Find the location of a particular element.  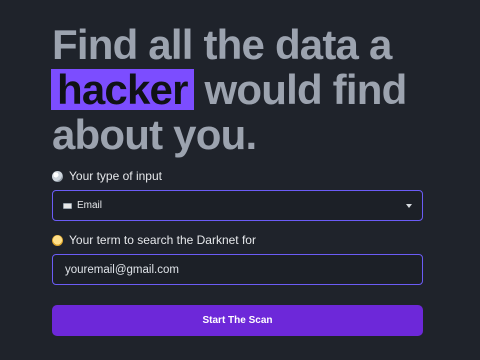

chevron-down-icon is located at coordinates (409, 205).